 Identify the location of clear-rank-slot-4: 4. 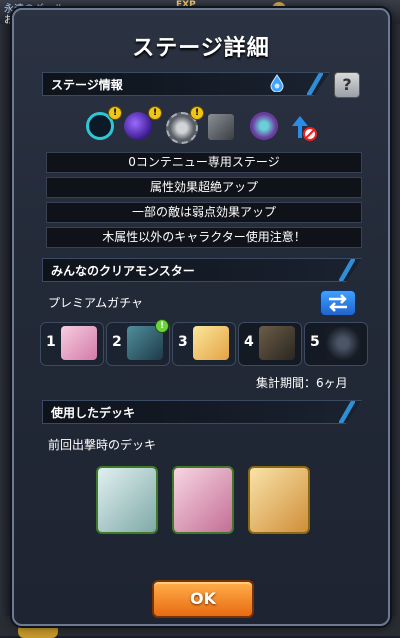
(270, 344).